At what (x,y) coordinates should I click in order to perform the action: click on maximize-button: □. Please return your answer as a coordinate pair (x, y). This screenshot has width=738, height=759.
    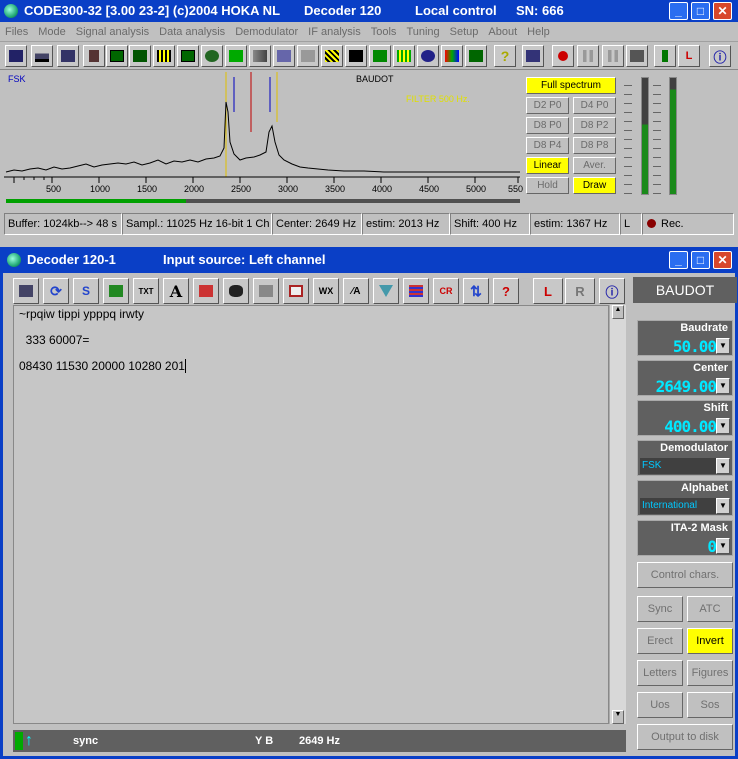
    Looking at the image, I should click on (700, 11).